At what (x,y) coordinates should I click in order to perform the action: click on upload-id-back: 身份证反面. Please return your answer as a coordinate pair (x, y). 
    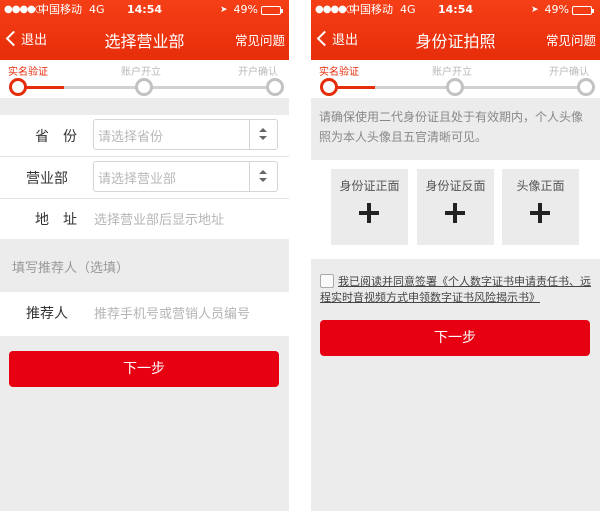
    Looking at the image, I should click on (455, 207).